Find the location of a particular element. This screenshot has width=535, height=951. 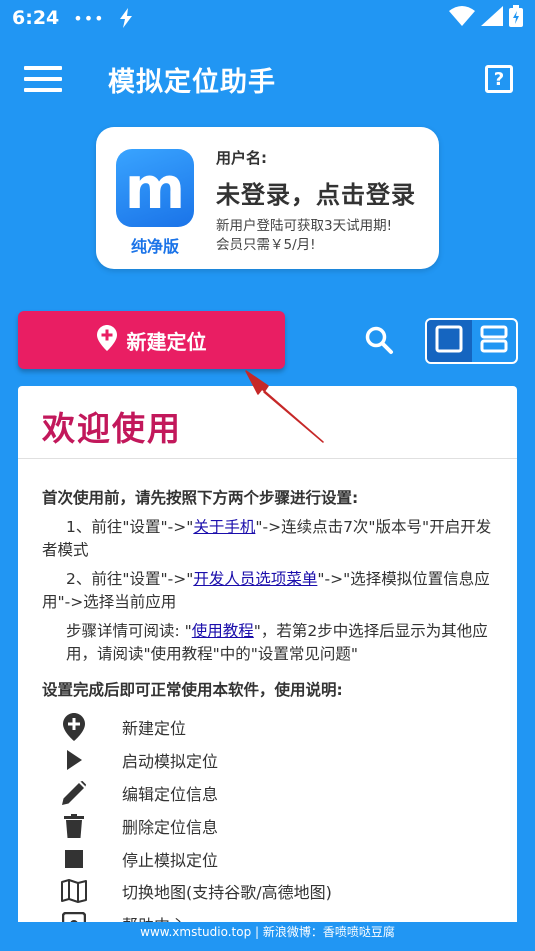

new-location-button: 新建定位 is located at coordinates (151, 340).